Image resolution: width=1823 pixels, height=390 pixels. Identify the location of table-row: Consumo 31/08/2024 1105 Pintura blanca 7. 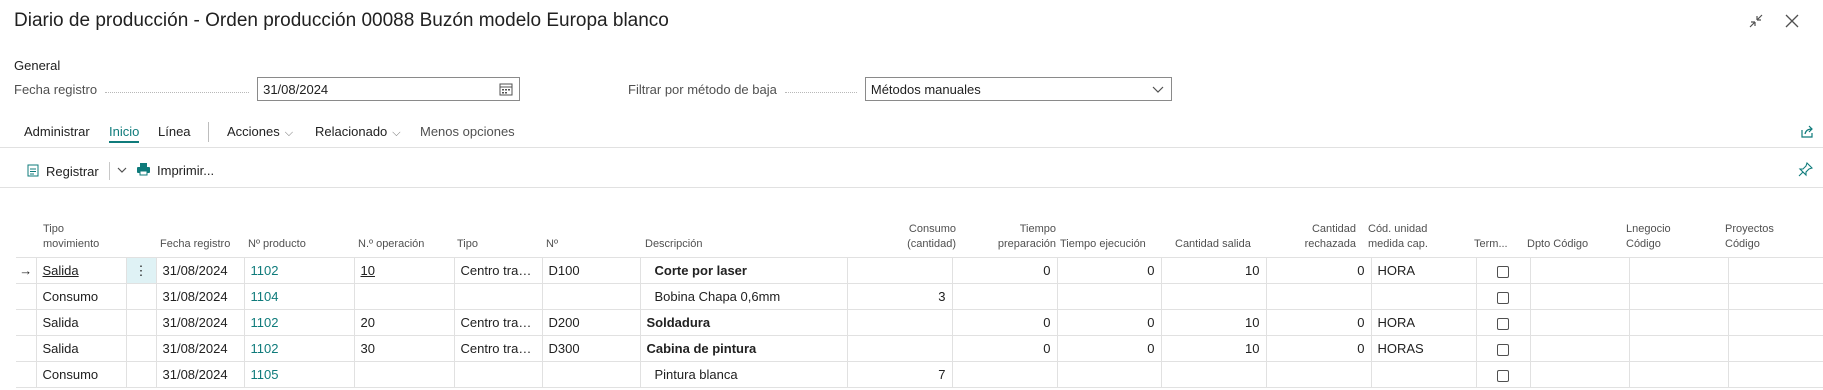
(919, 374).